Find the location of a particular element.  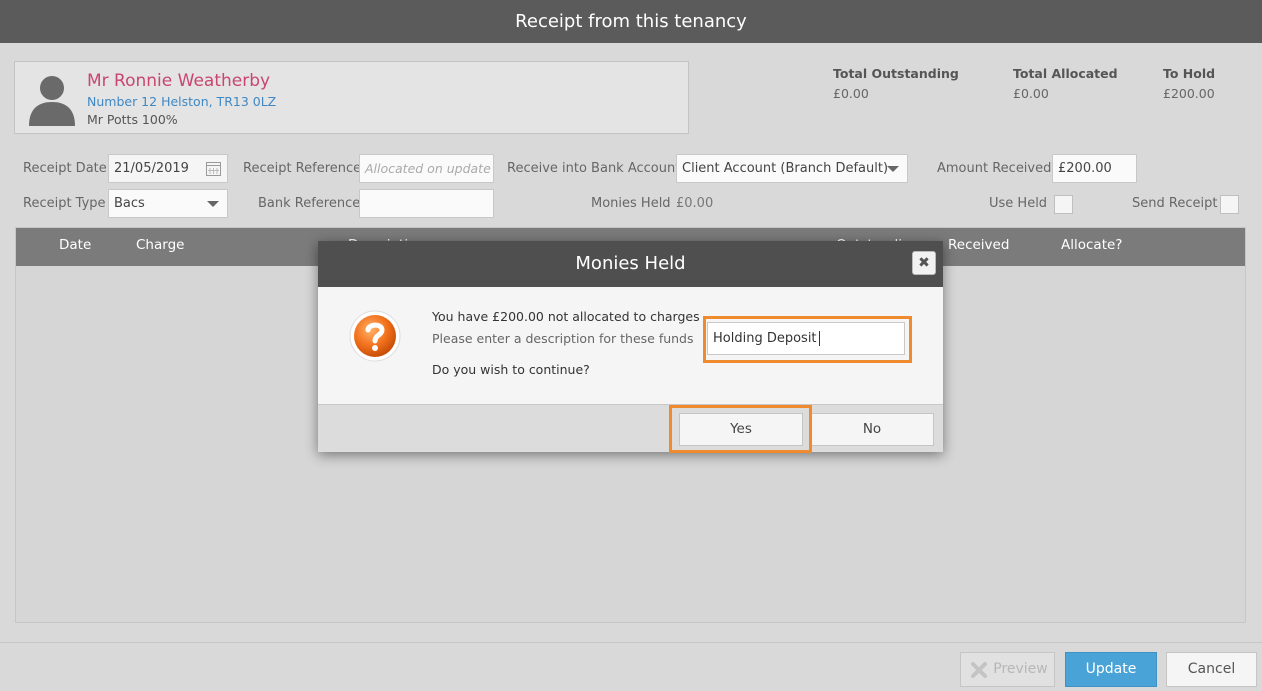

preview-button: Preview is located at coordinates (1007, 669).